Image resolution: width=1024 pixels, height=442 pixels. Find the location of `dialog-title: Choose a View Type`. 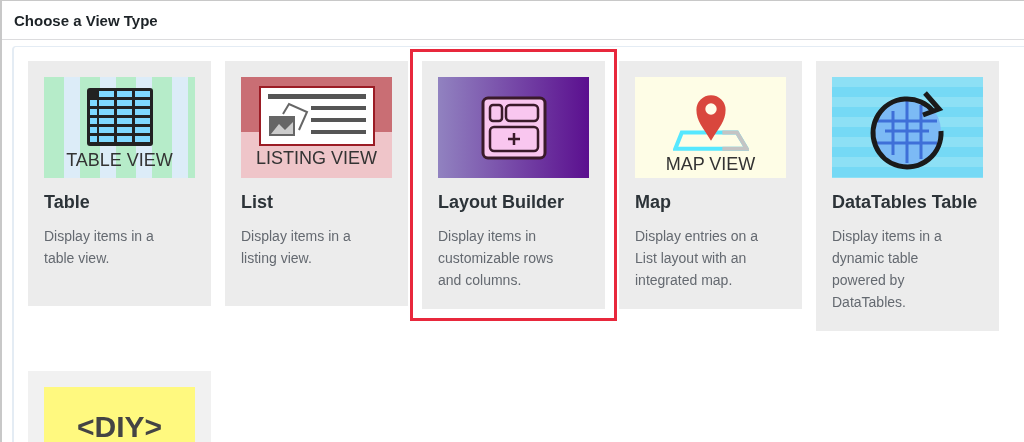

dialog-title: Choose a View Type is located at coordinates (86, 20).